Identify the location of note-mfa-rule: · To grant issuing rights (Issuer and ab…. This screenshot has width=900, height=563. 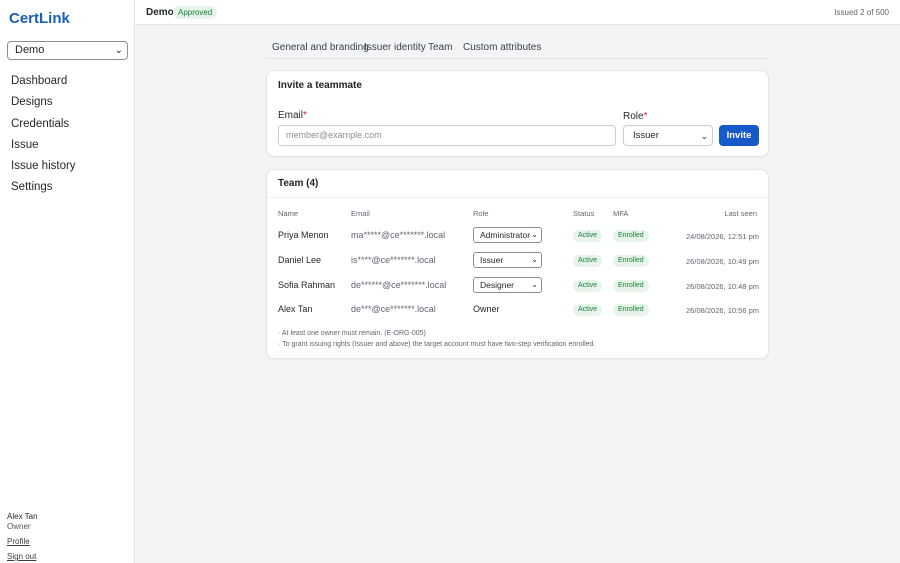
(437, 344).